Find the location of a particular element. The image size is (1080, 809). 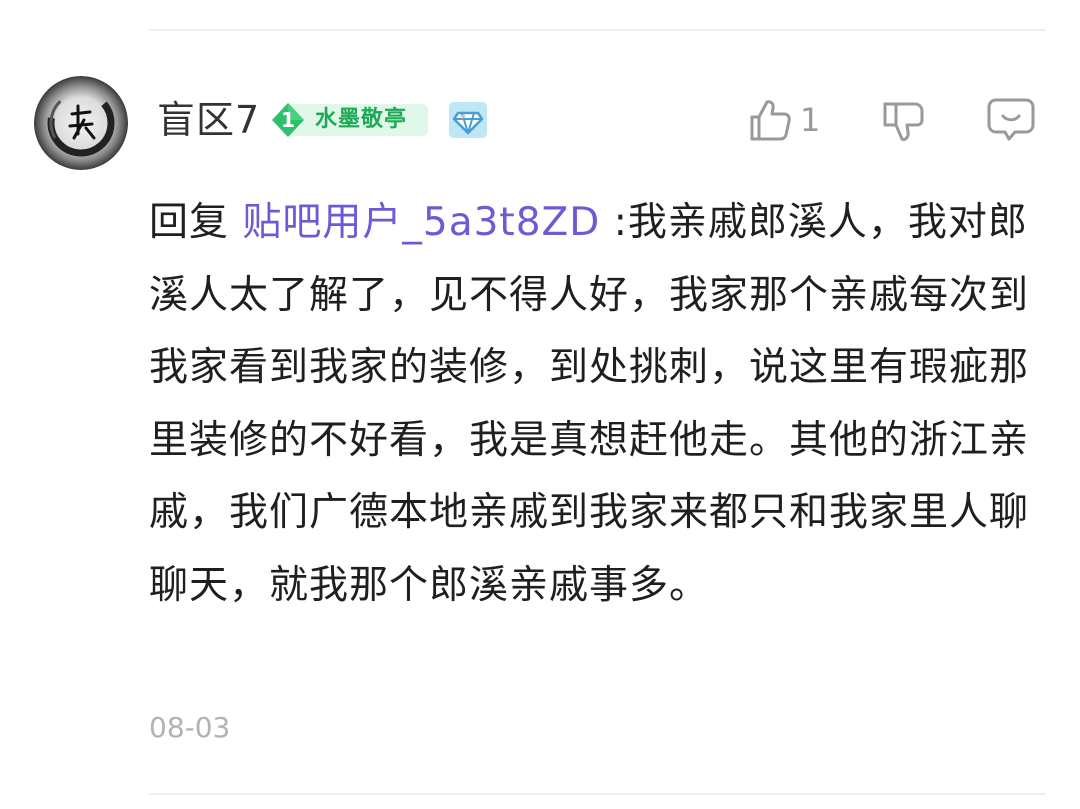

top-divider is located at coordinates (597, 30).